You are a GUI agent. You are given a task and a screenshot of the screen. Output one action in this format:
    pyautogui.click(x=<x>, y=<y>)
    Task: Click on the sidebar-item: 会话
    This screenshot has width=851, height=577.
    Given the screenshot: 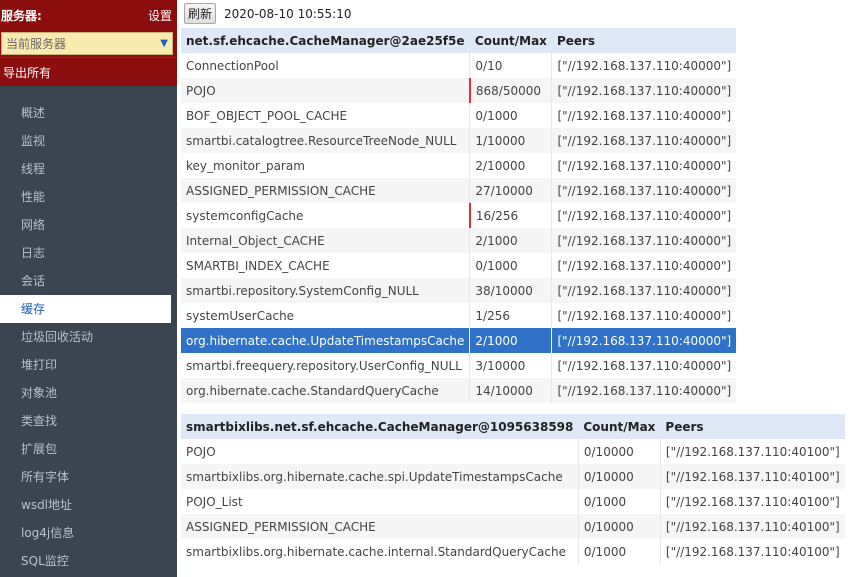 What is the action you would take?
    pyautogui.click(x=88, y=281)
    